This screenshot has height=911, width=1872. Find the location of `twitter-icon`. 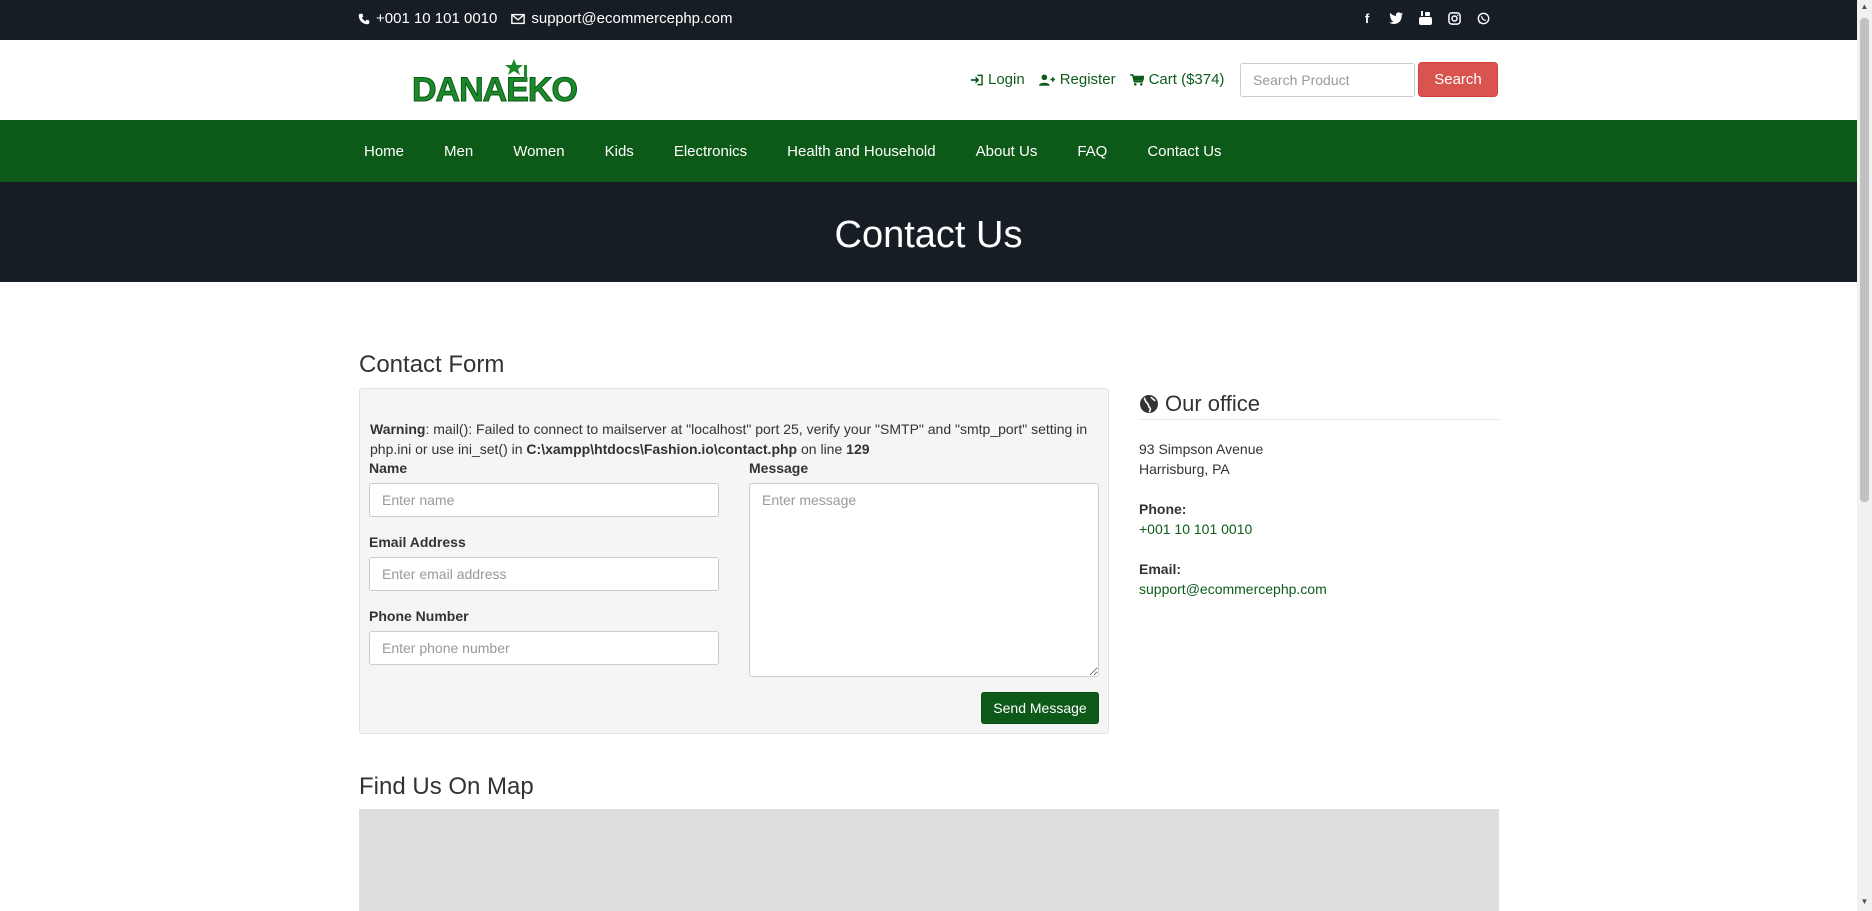

twitter-icon is located at coordinates (1396, 18).